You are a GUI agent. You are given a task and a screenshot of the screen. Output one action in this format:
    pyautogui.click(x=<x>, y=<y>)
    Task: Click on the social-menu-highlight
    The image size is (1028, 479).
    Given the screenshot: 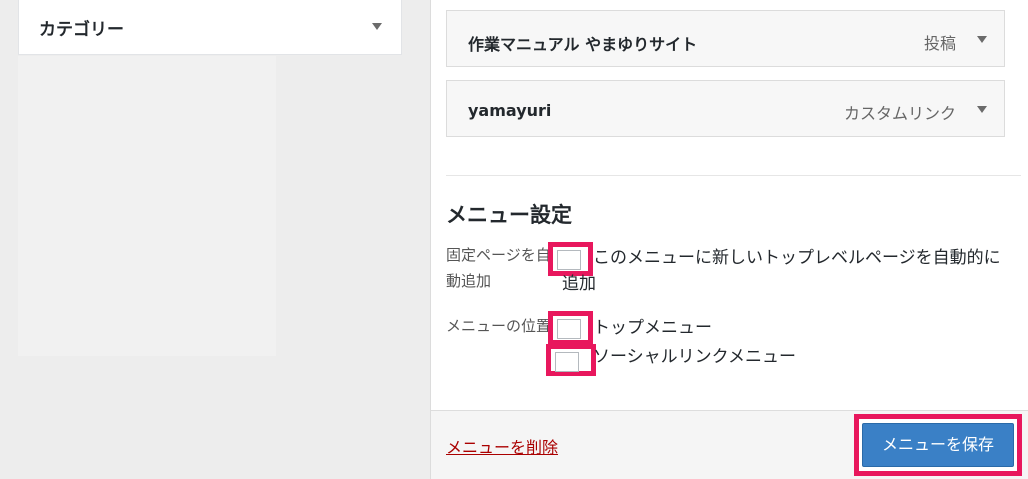 What is the action you would take?
    pyautogui.click(x=571, y=360)
    